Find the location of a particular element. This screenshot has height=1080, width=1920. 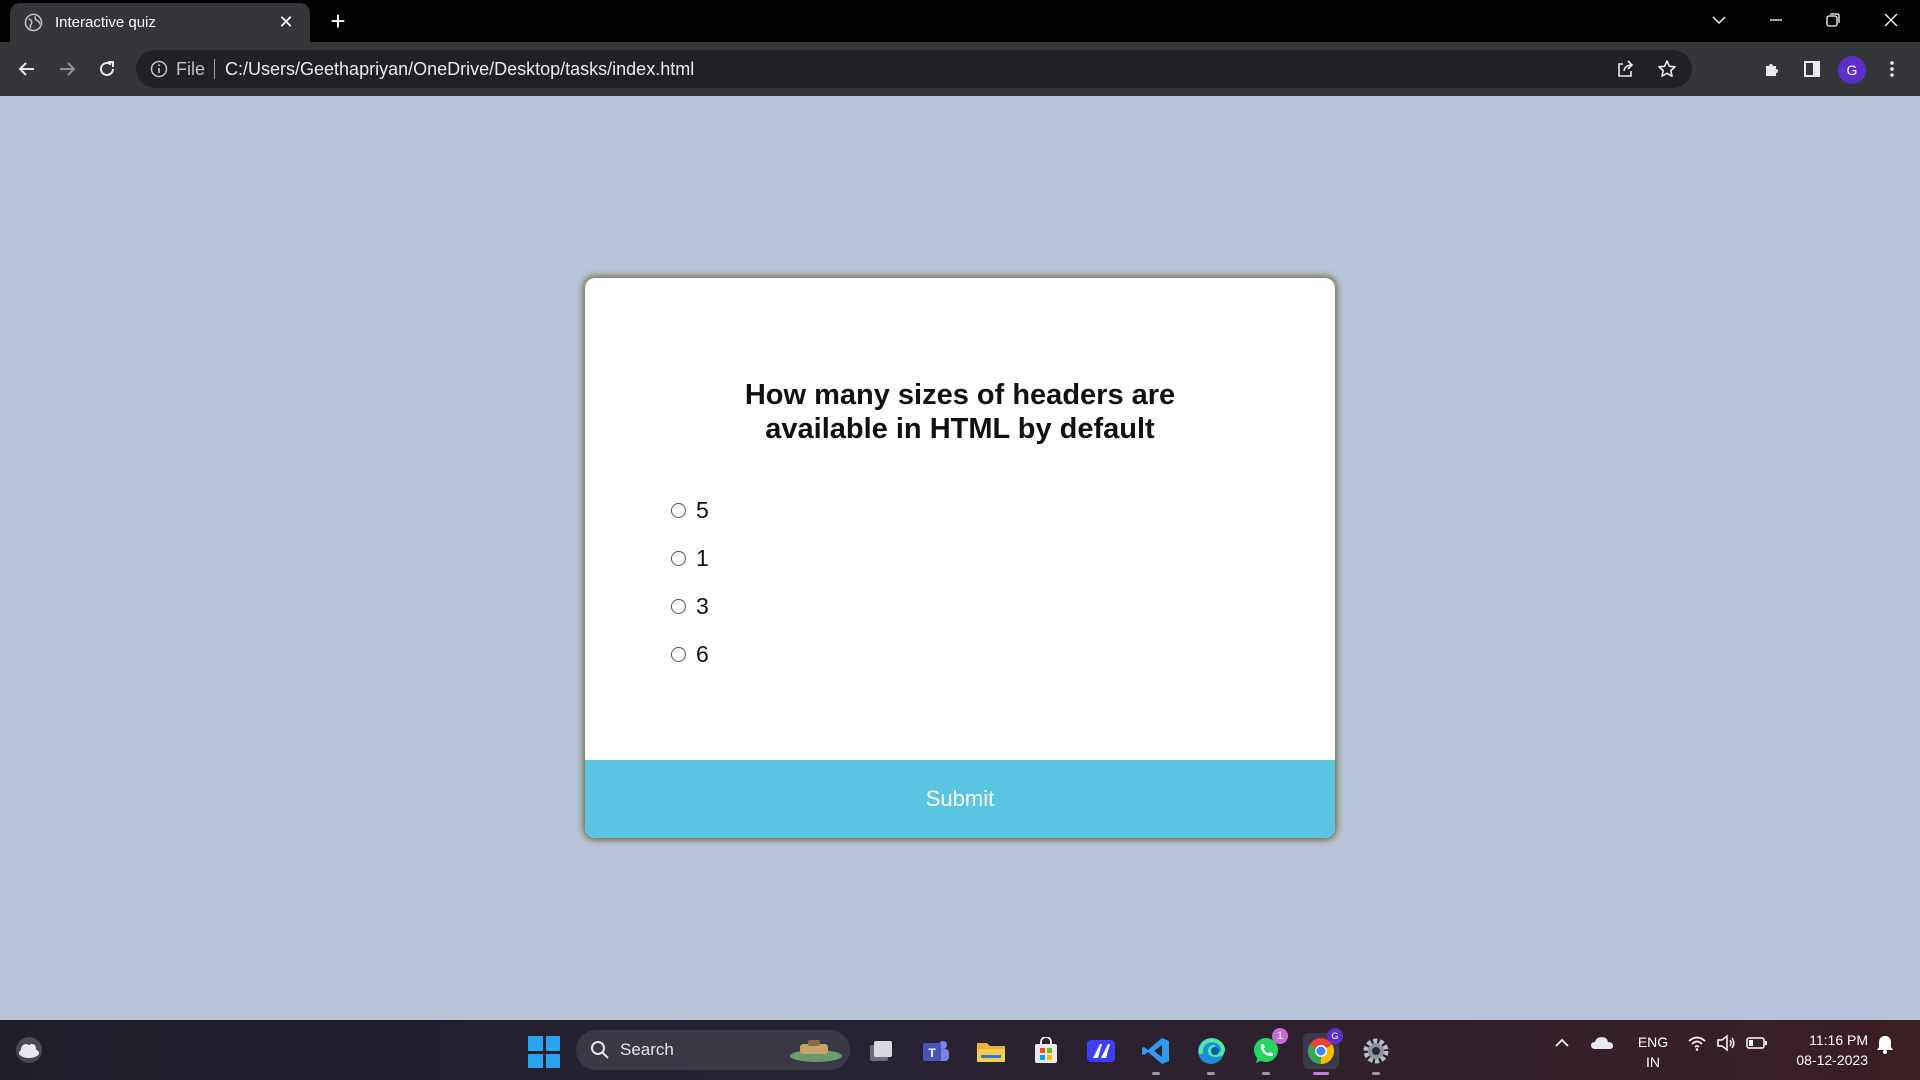

system-clock: 11:16 PM 08-12-2023 is located at coordinates (1824, 1050).